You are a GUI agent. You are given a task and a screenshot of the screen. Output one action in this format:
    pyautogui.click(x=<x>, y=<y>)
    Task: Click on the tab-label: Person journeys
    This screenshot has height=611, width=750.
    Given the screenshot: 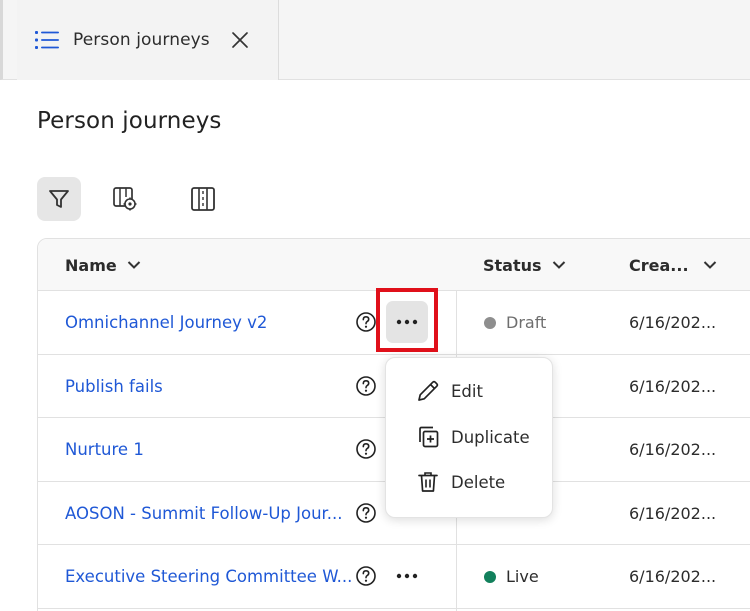 What is the action you would take?
    pyautogui.click(x=141, y=40)
    